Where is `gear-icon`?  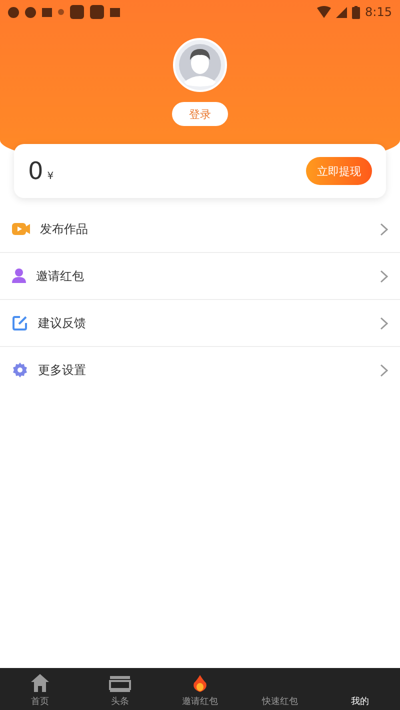
gear-icon is located at coordinates (20, 370).